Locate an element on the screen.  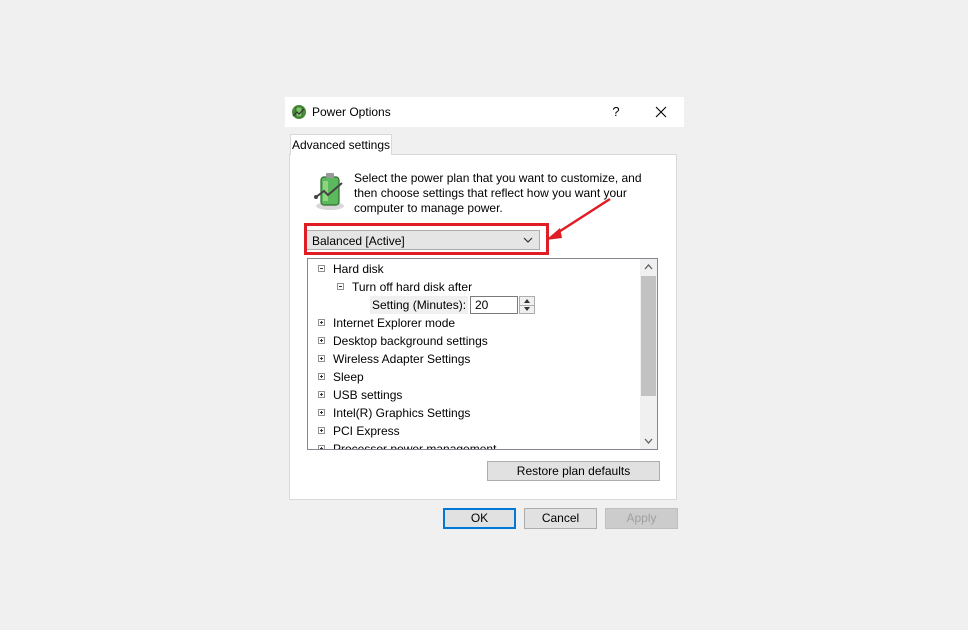
scroll-down-icon is located at coordinates (648, 440).